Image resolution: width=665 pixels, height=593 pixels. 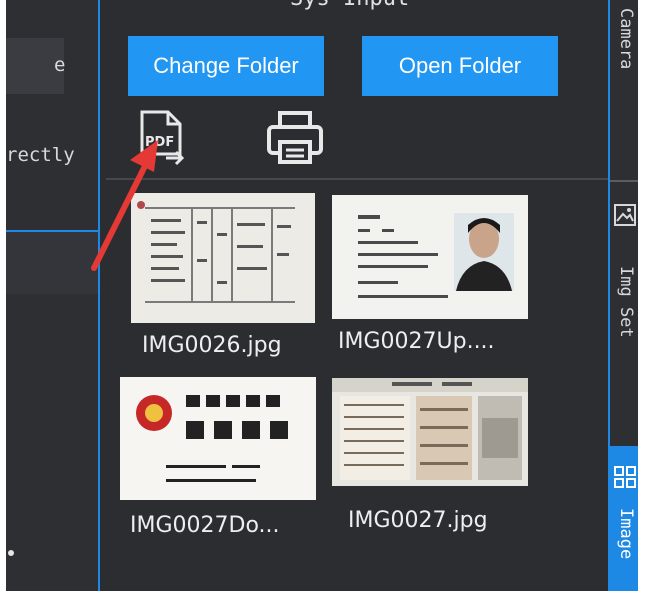 What do you see at coordinates (626, 39) in the screenshot?
I see `tab-camera-label: Camera` at bounding box center [626, 39].